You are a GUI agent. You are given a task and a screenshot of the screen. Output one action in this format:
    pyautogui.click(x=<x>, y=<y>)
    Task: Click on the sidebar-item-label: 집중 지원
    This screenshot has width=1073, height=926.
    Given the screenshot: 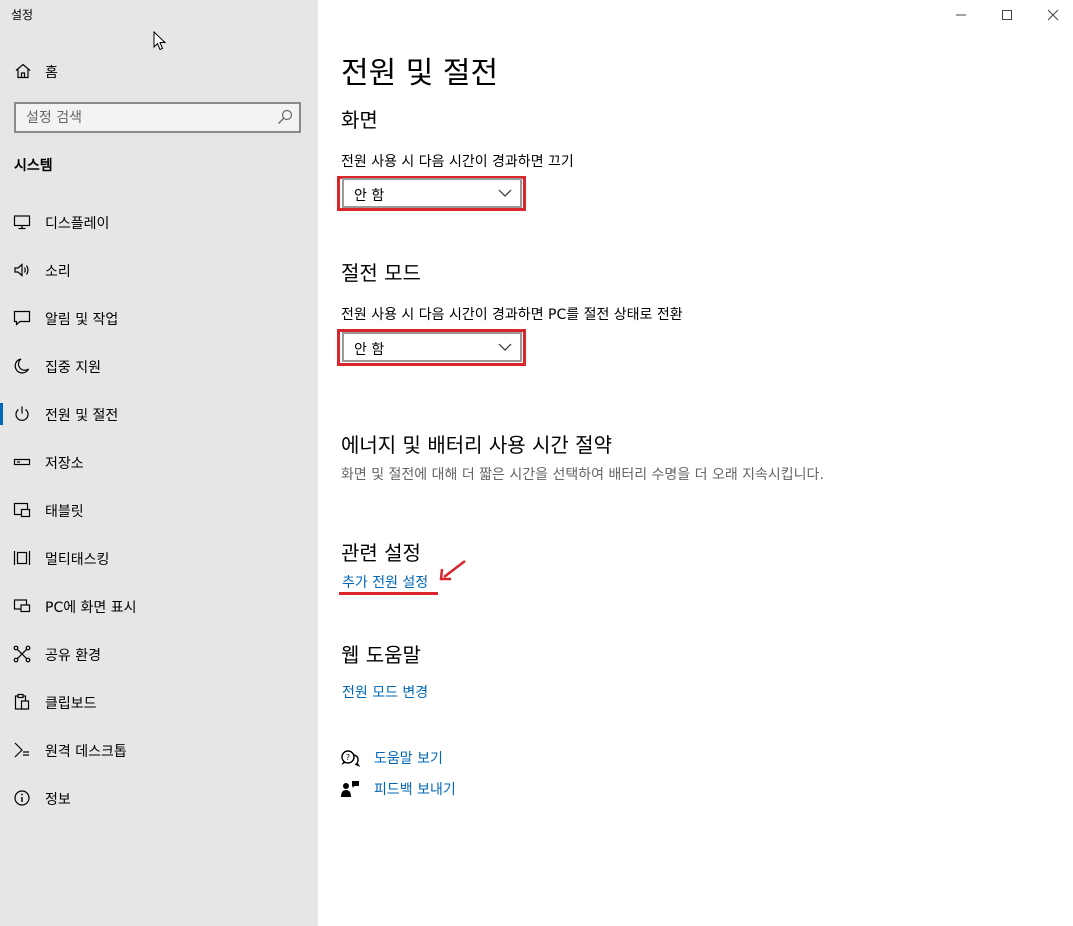 What is the action you would take?
    pyautogui.click(x=73, y=368)
    